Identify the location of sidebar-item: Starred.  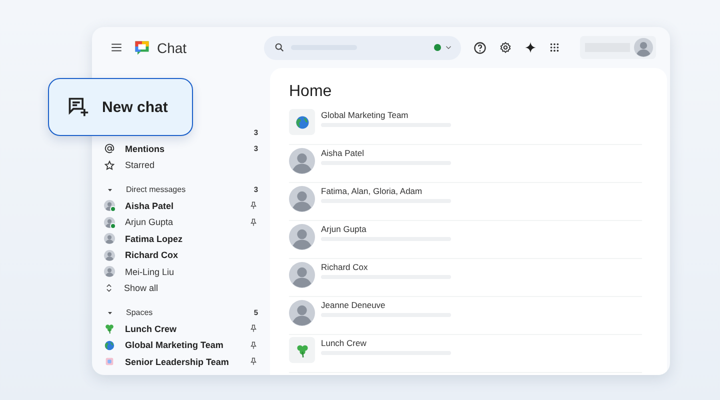
(181, 165).